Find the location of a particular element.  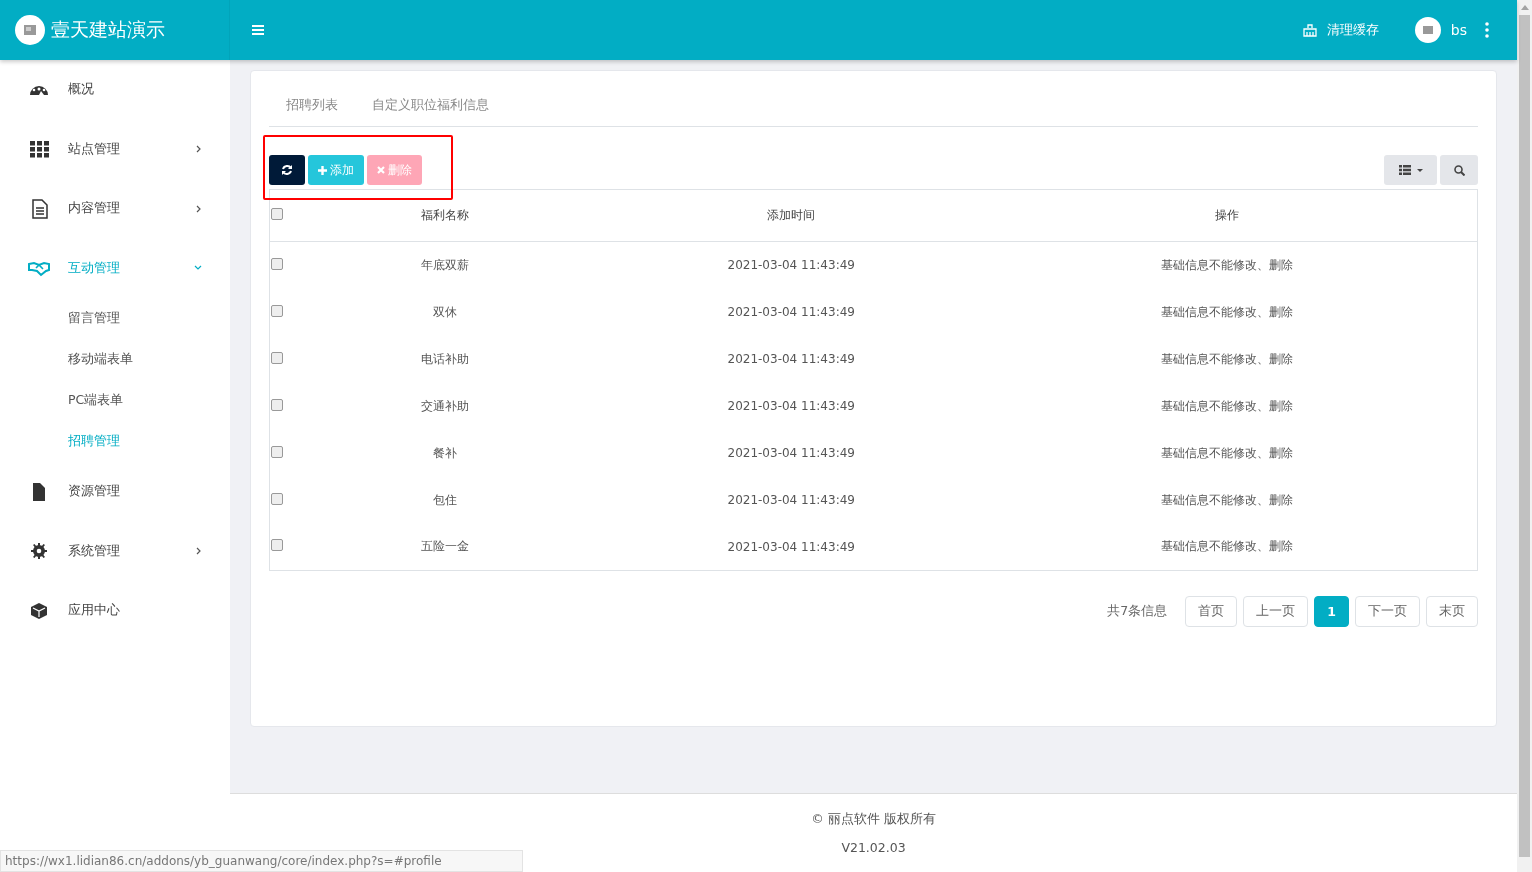

refresh-icon is located at coordinates (287, 170).